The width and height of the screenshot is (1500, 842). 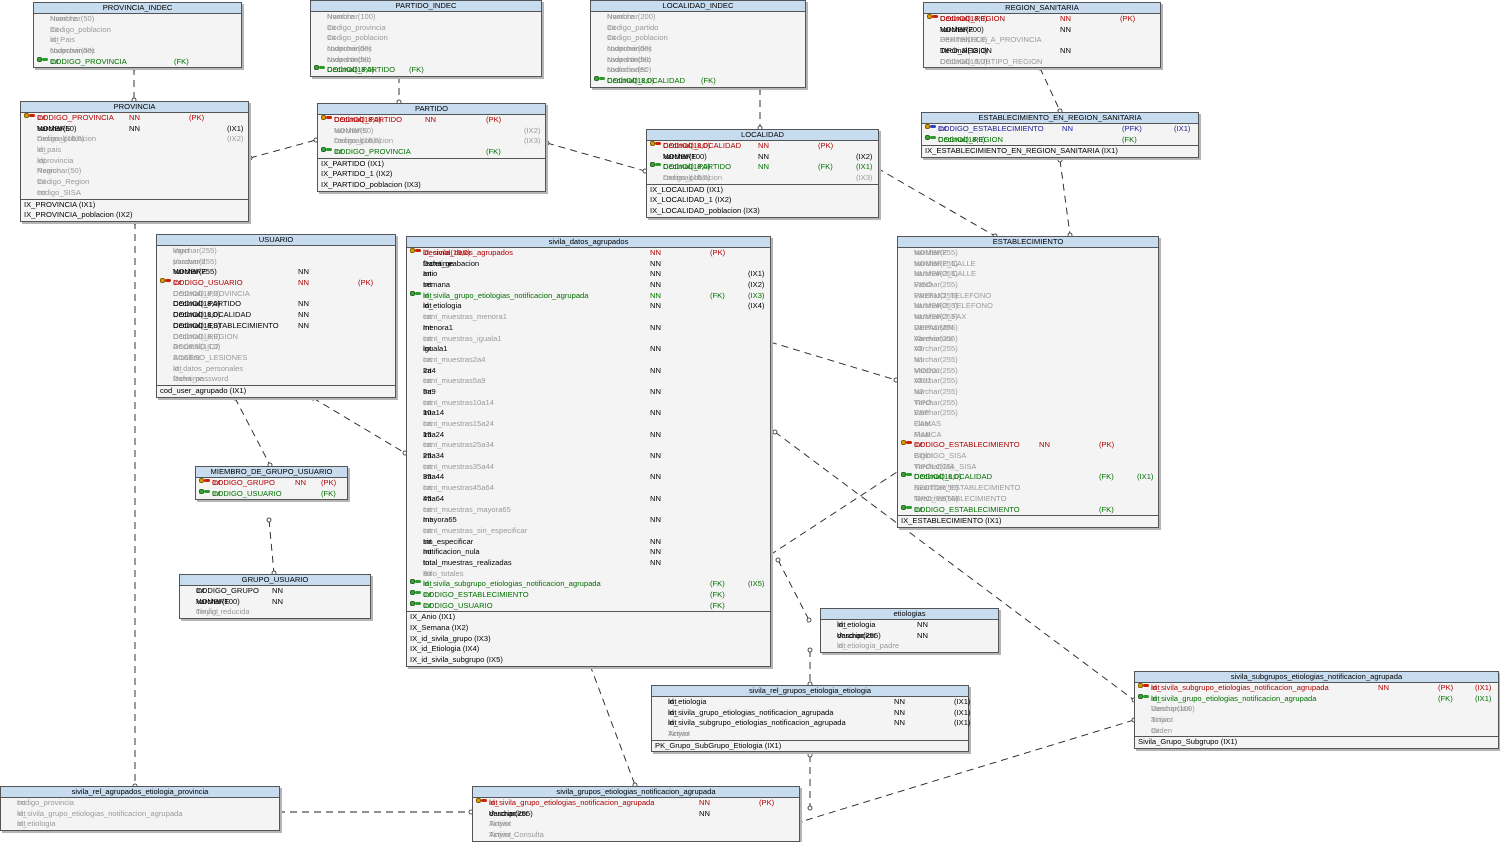 What do you see at coordinates (431, 131) in the screenshot?
I see `column-row: NOMBRE Varchar(50) (IX2)` at bounding box center [431, 131].